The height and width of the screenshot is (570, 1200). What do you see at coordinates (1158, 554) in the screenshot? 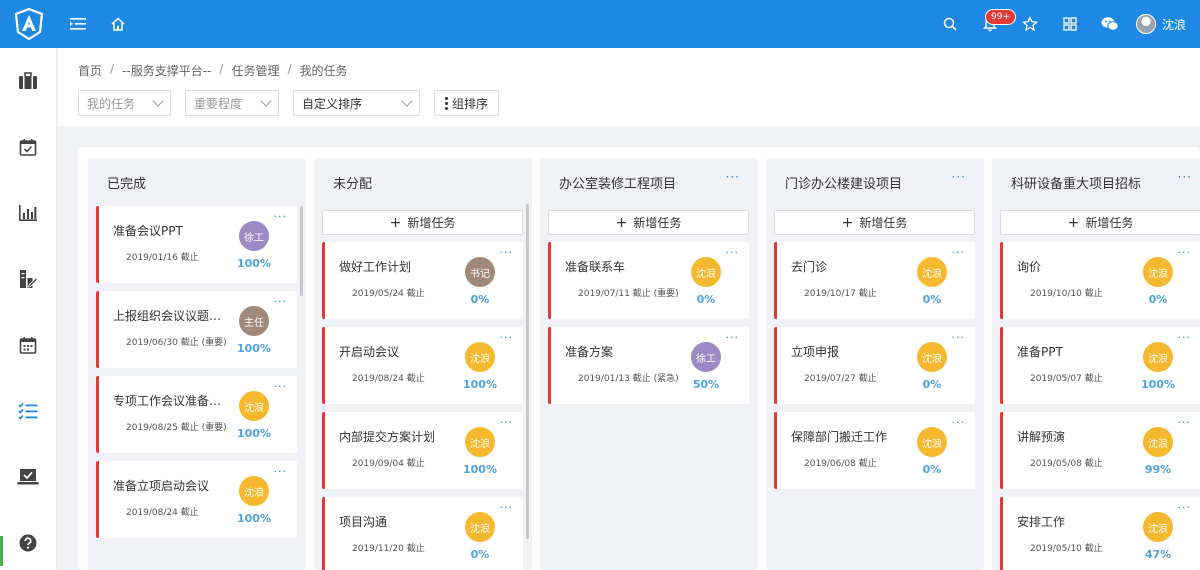
I see `task-progress: 47%` at bounding box center [1158, 554].